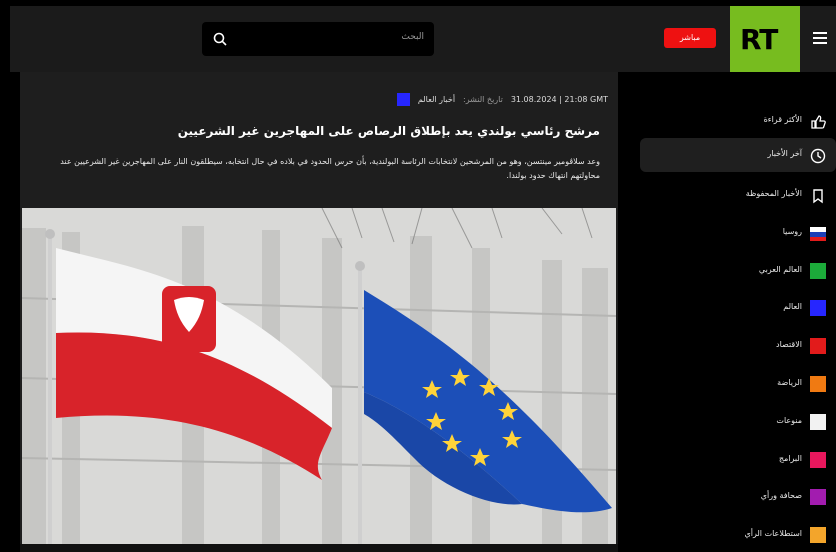  What do you see at coordinates (780, 269) in the screenshot?
I see `sidebar-item-label: العالم العربي` at bounding box center [780, 269].